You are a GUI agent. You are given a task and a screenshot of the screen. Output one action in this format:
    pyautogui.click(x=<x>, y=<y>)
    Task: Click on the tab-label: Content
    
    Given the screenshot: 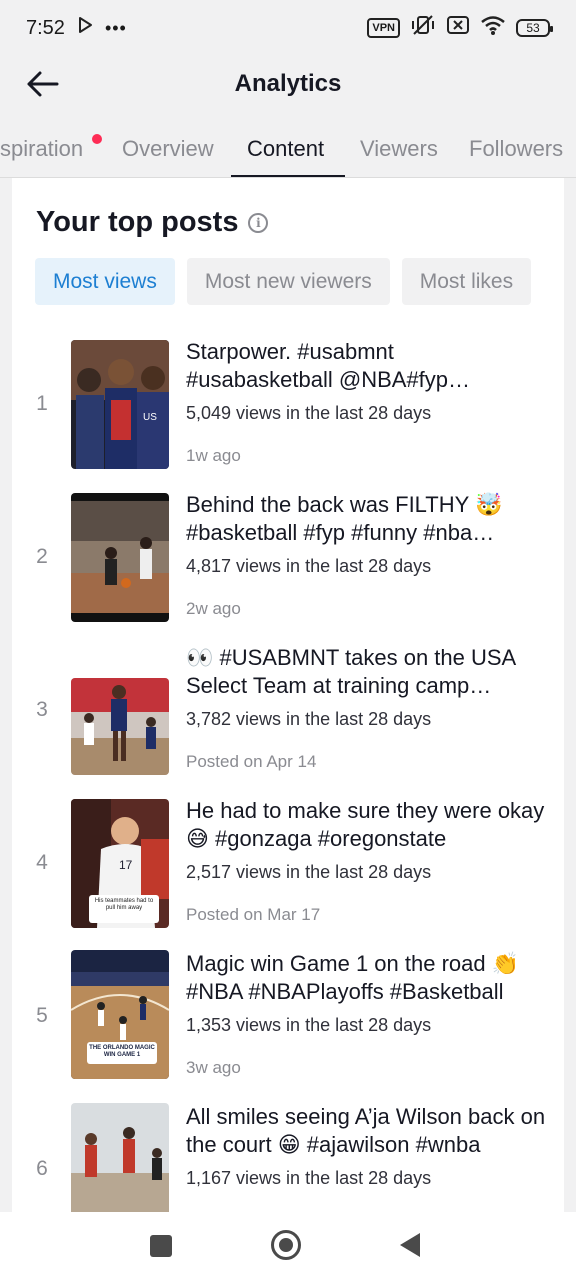 What is the action you would take?
    pyautogui.click(x=286, y=148)
    